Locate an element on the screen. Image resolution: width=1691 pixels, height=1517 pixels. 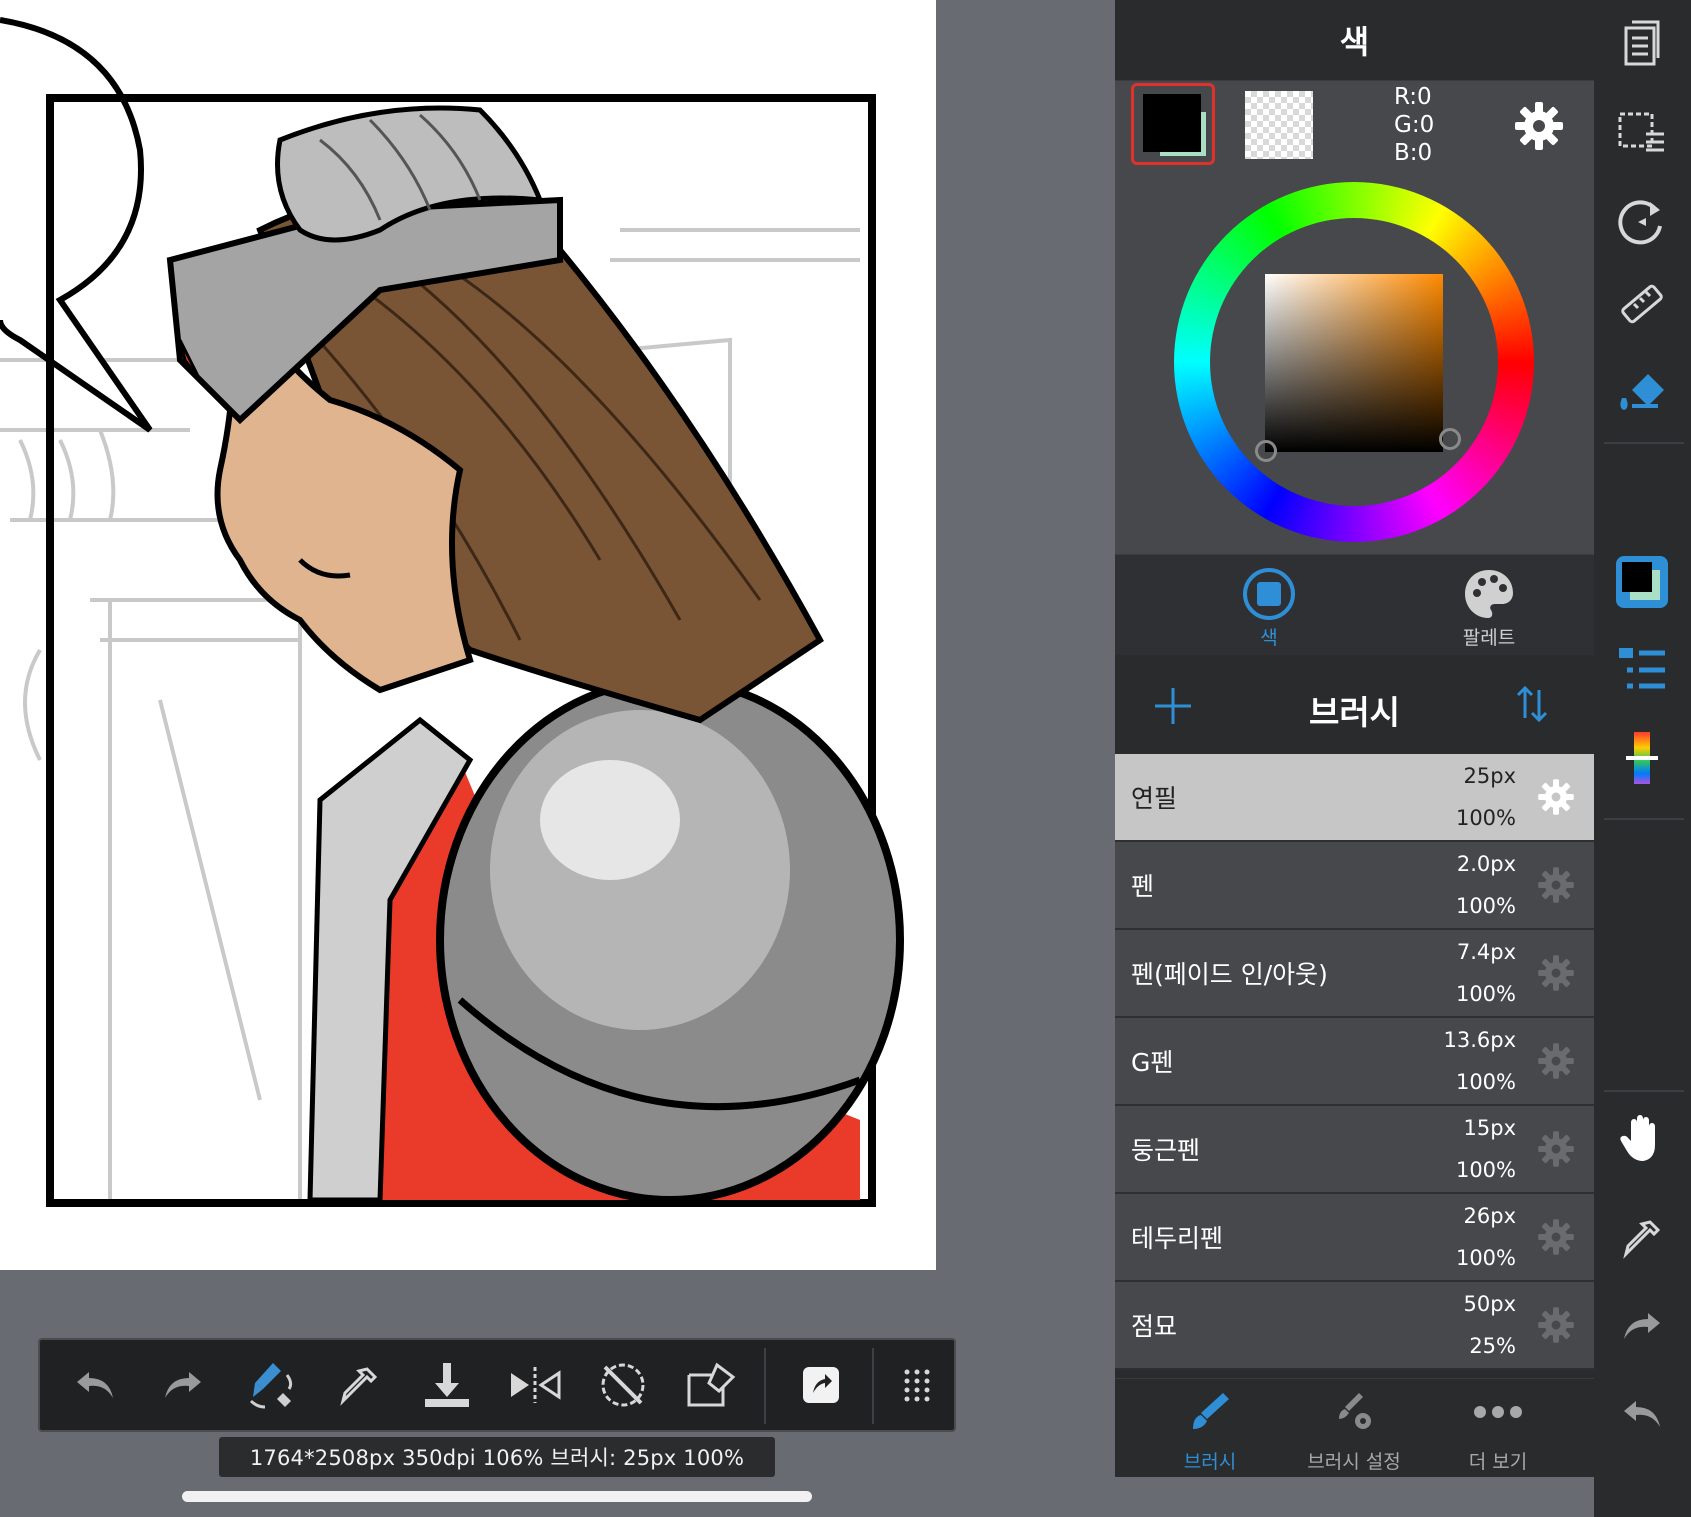
brush-name: 테두리펜 is located at coordinates (1177, 1238).